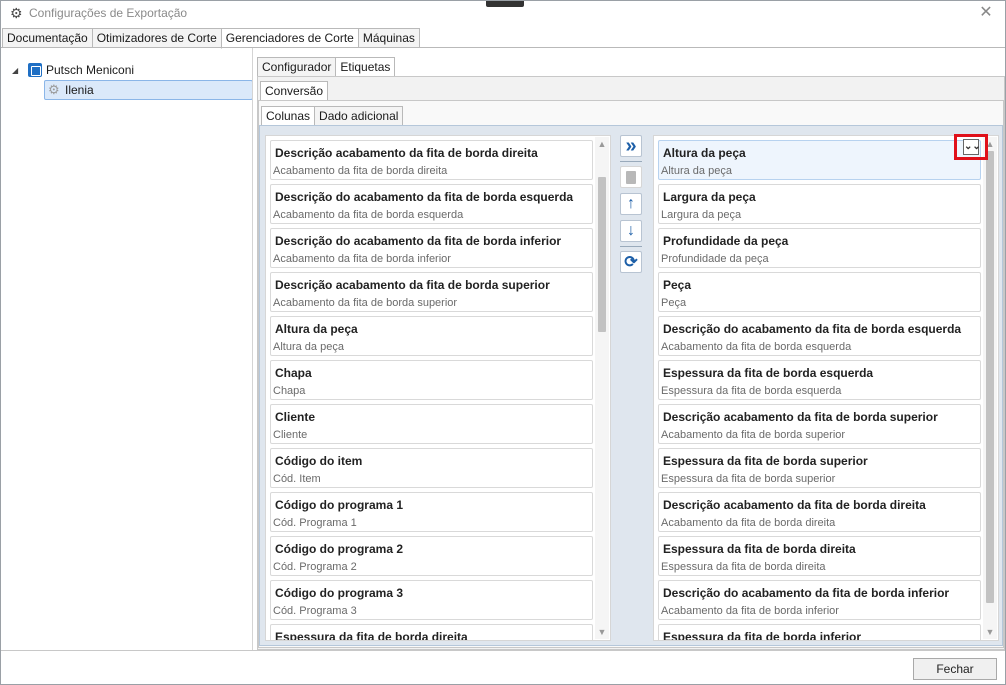  Describe the element at coordinates (819, 204) in the screenshot. I see `list-item: Largura da peça Largura da peça` at that location.